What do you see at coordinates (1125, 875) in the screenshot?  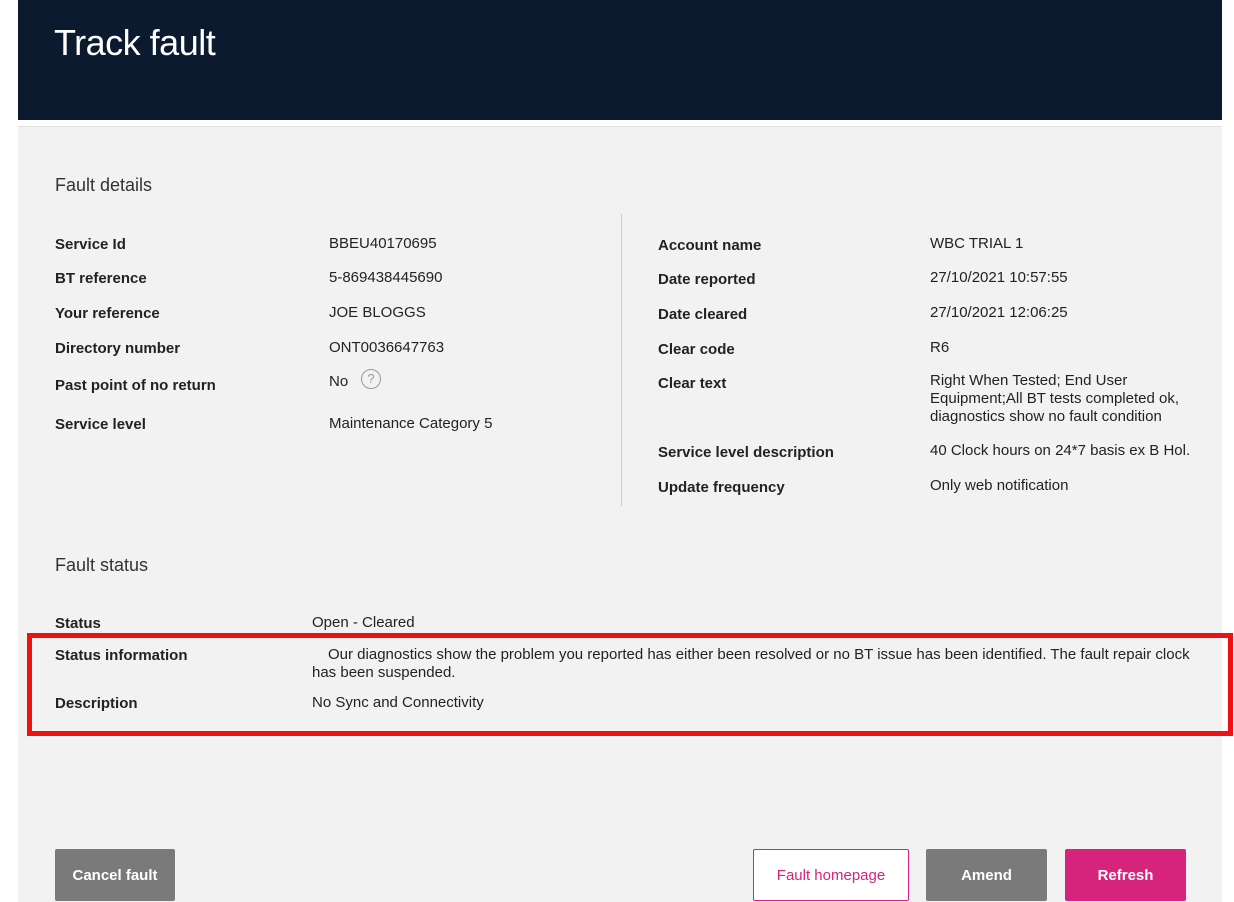 I see `refresh-button: Refresh` at bounding box center [1125, 875].